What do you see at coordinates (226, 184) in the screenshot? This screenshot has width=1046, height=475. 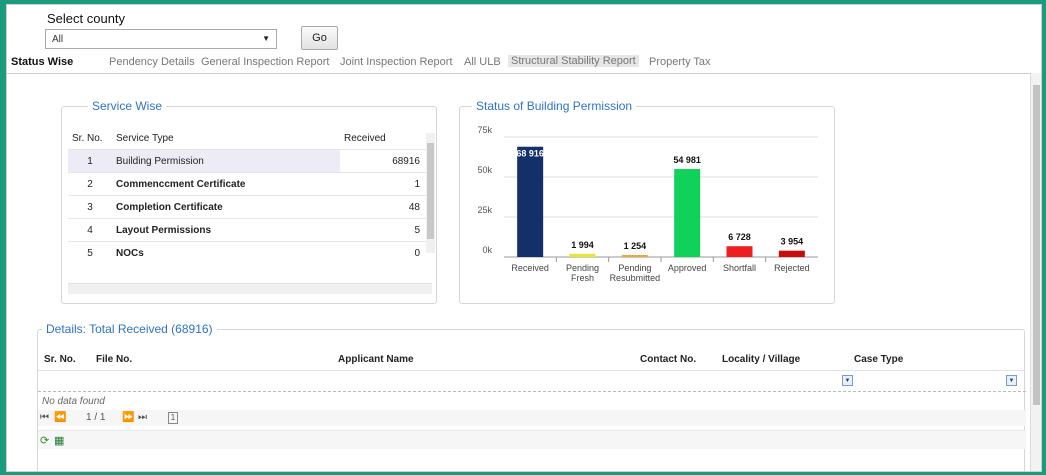 I see `service-type-cell: Commenccment Certificate` at bounding box center [226, 184].